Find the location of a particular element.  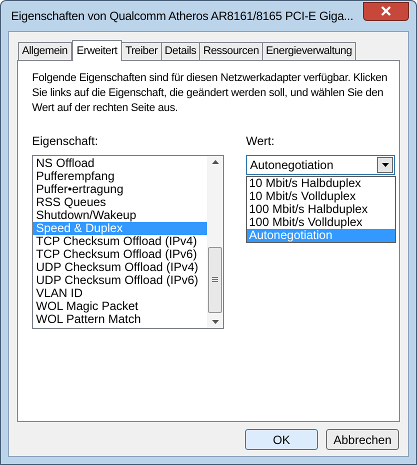

tab: Energieverwaltung is located at coordinates (309, 51).